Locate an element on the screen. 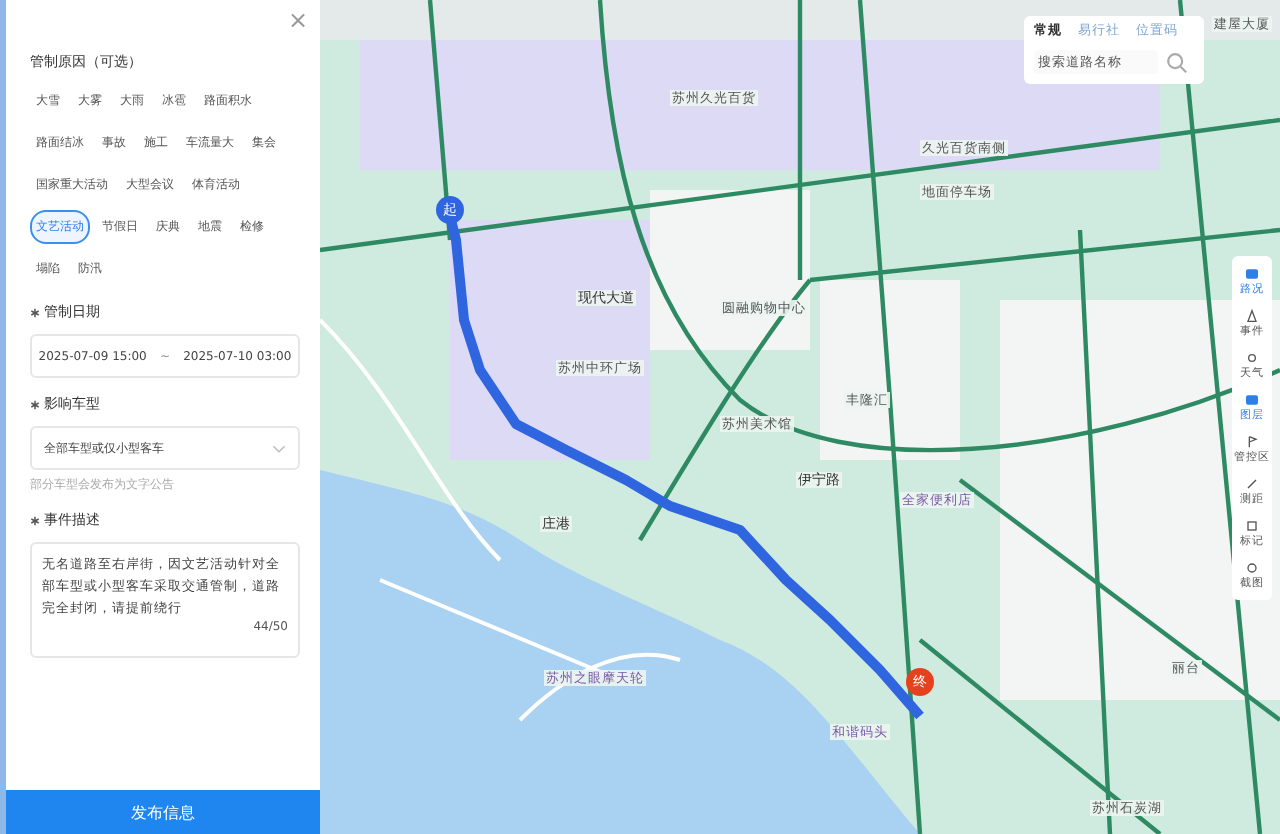 The height and width of the screenshot is (834, 1280). circle-icon is located at coordinates (1252, 568).